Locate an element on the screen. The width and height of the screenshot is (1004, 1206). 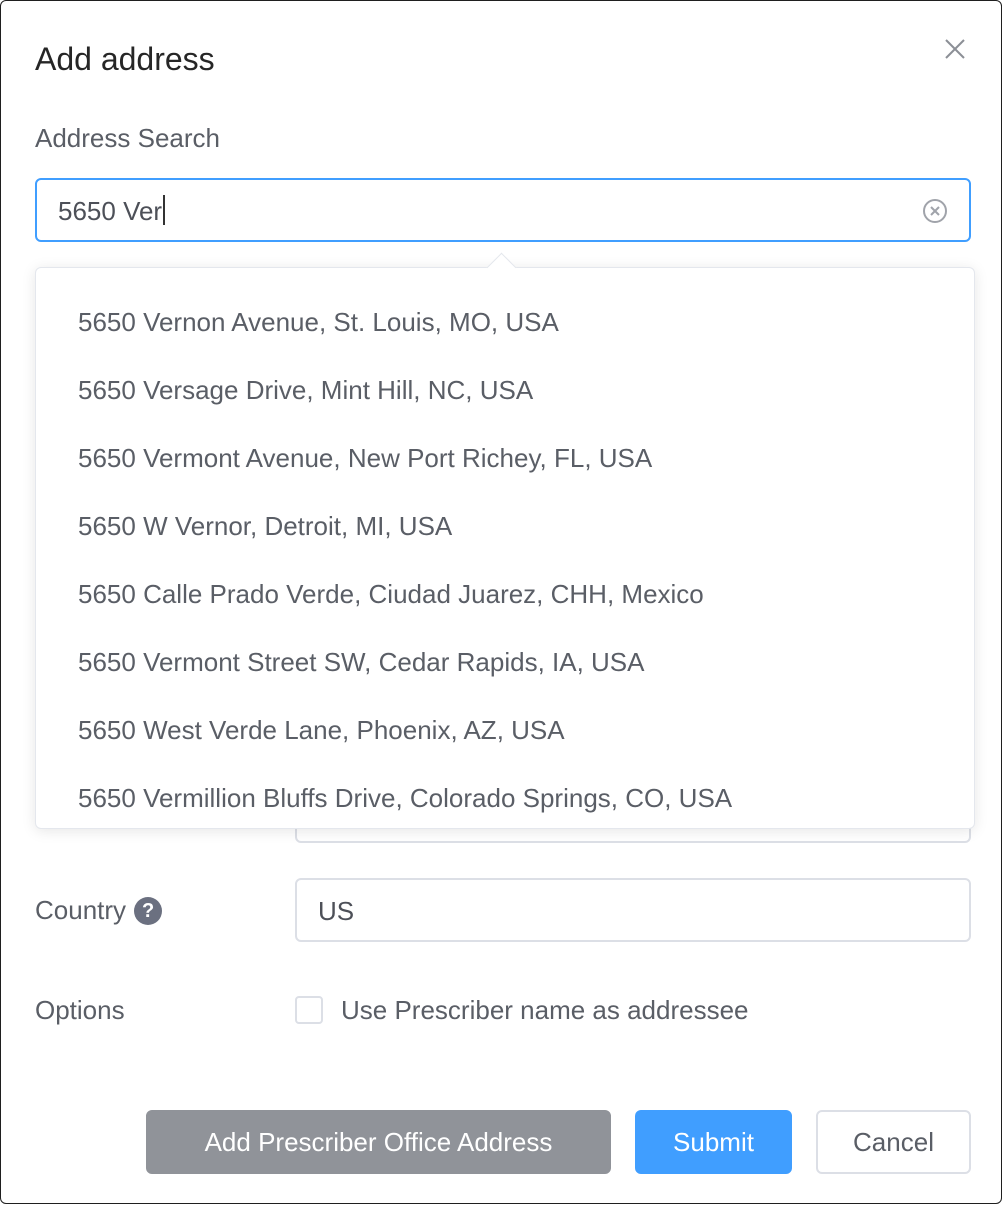
country-input: US is located at coordinates (633, 910).